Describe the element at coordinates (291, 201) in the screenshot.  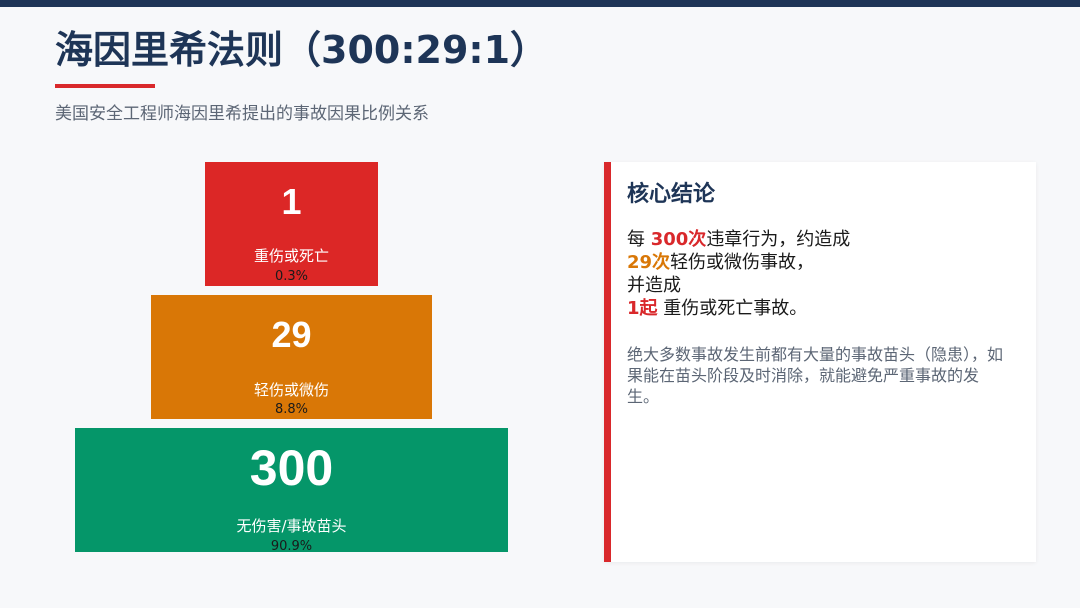
I see `severe-count: 1` at that location.